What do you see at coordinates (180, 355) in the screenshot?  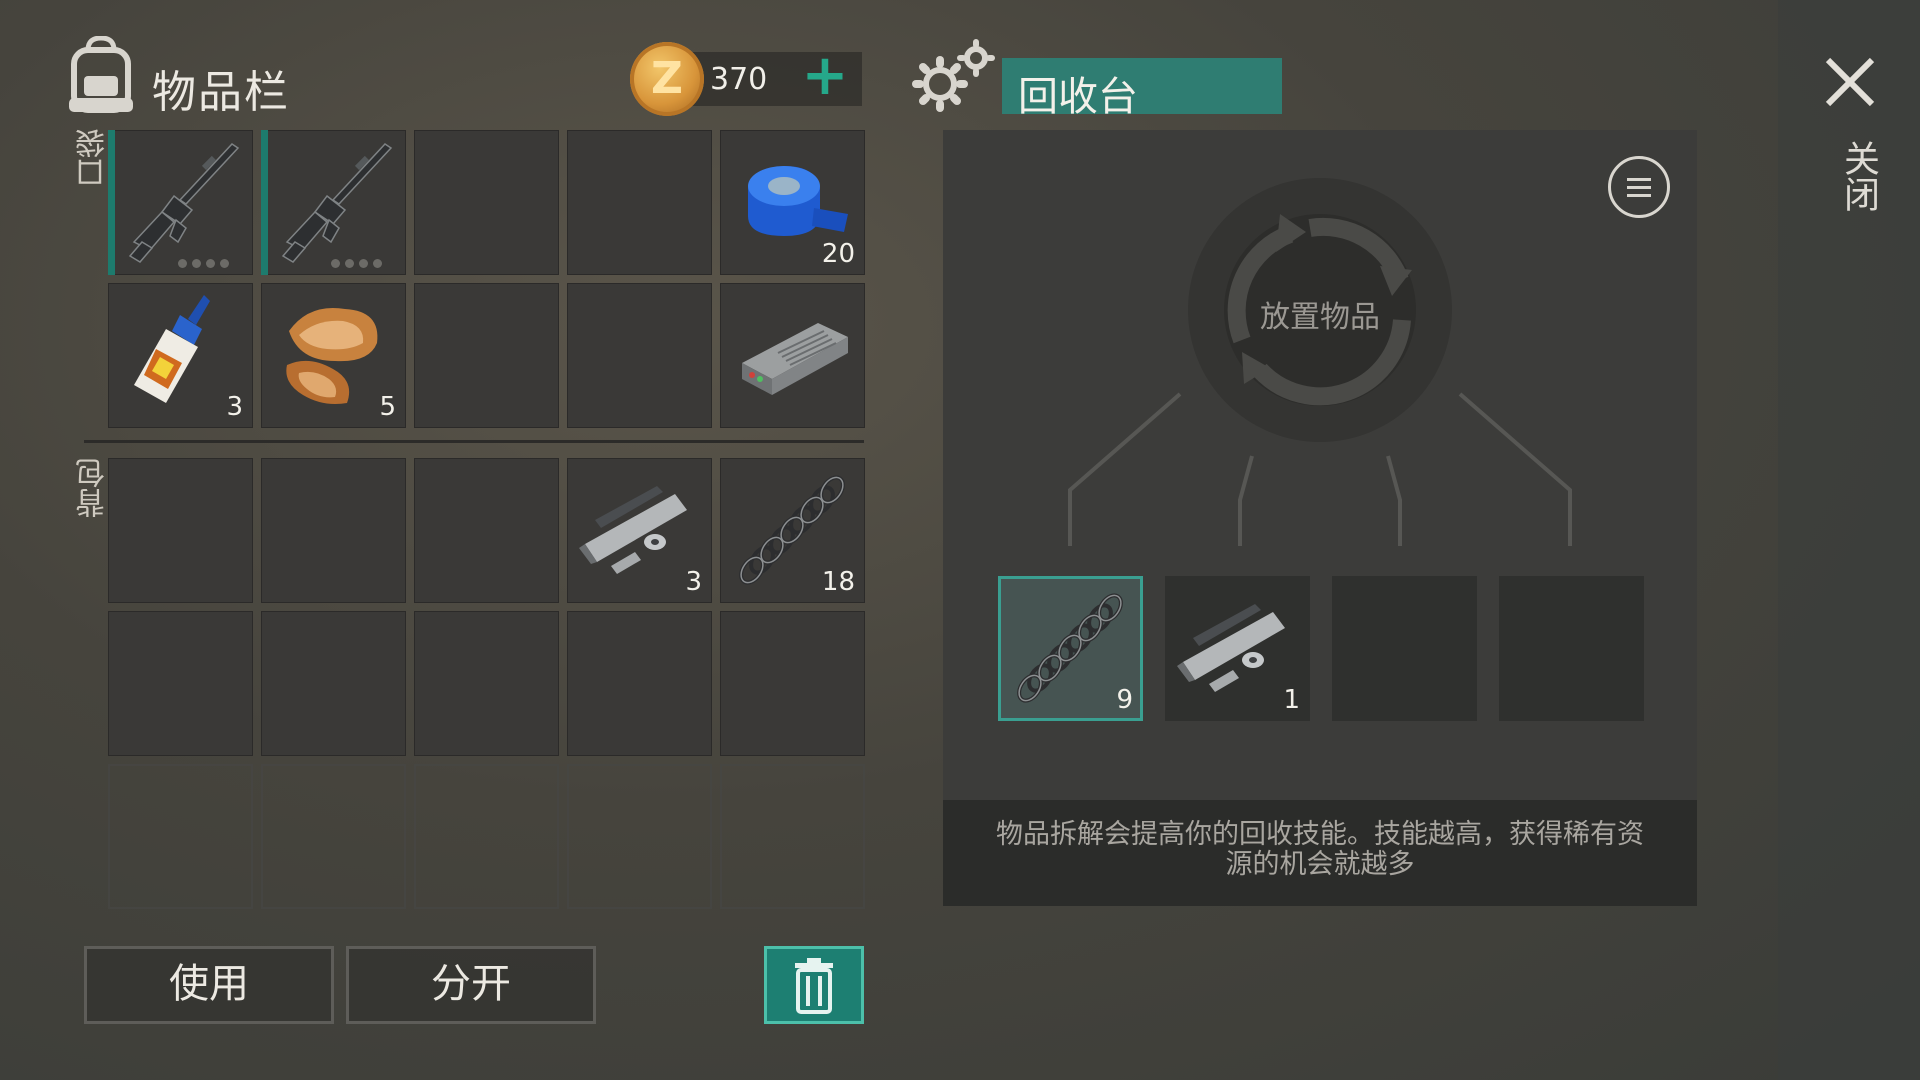 I see `slot-super-glue: 3` at bounding box center [180, 355].